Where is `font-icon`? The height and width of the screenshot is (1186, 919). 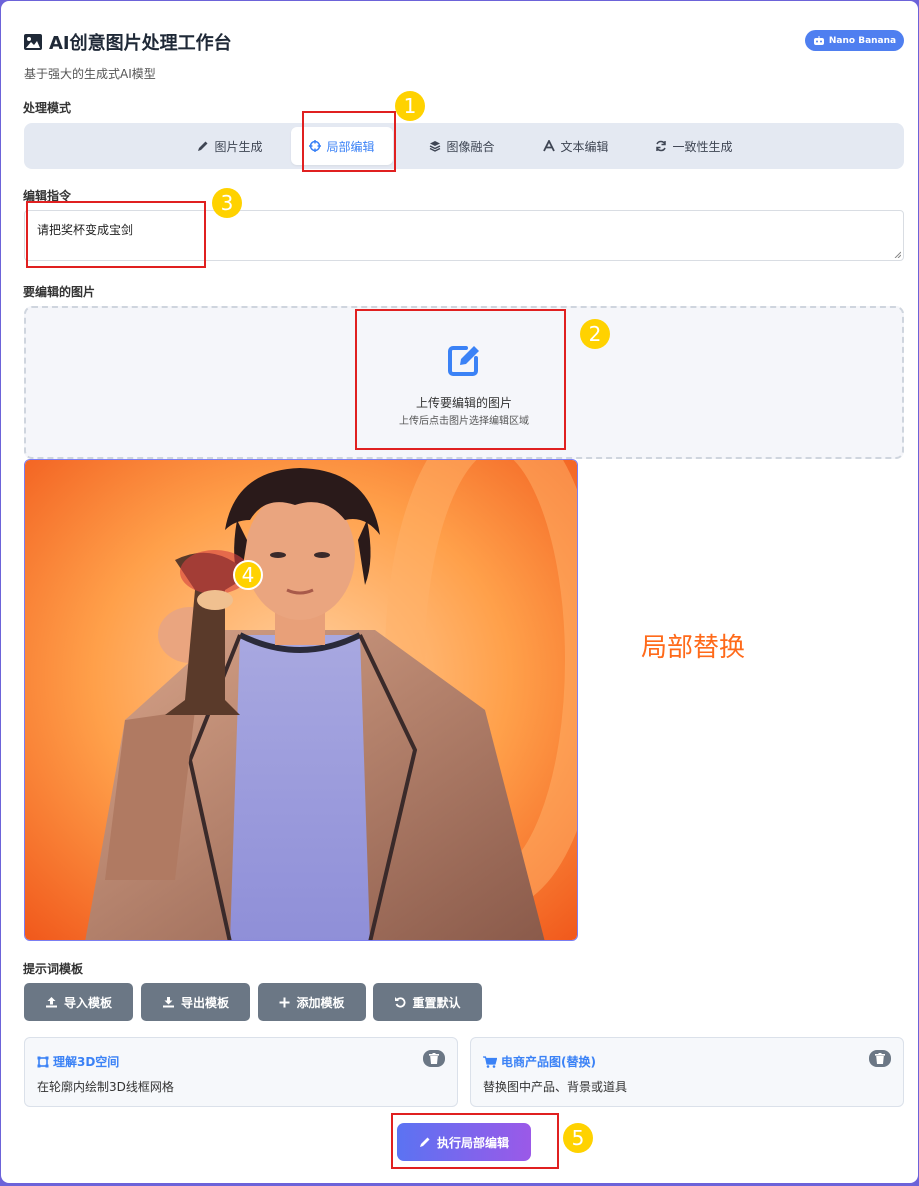 font-icon is located at coordinates (549, 146).